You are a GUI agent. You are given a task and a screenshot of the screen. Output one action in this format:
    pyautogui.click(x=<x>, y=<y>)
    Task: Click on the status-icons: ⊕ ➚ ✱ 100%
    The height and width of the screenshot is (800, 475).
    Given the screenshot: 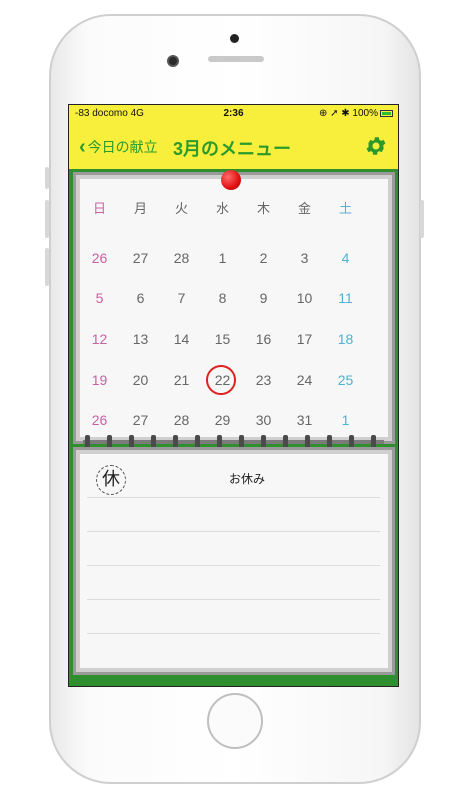 What is the action you would take?
    pyautogui.click(x=348, y=113)
    